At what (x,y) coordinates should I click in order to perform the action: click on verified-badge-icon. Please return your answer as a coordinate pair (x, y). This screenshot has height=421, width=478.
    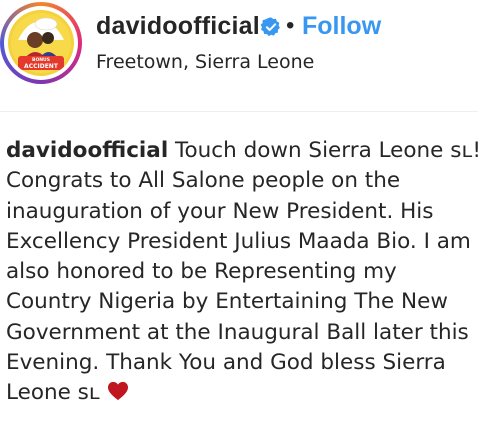
    Looking at the image, I should click on (270, 27).